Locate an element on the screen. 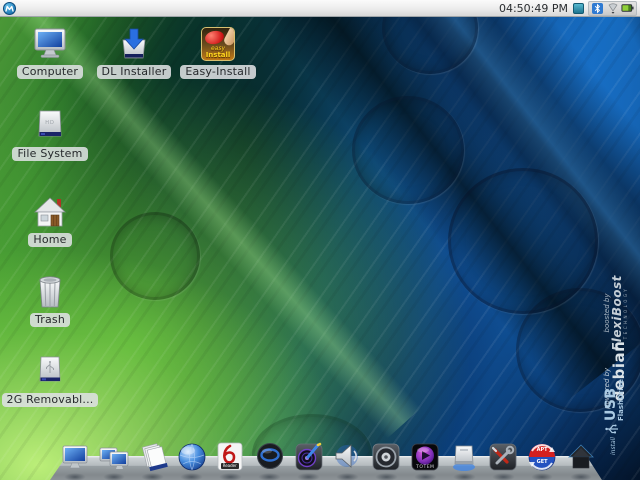  desktop-icon-label: File System is located at coordinates (50, 154).